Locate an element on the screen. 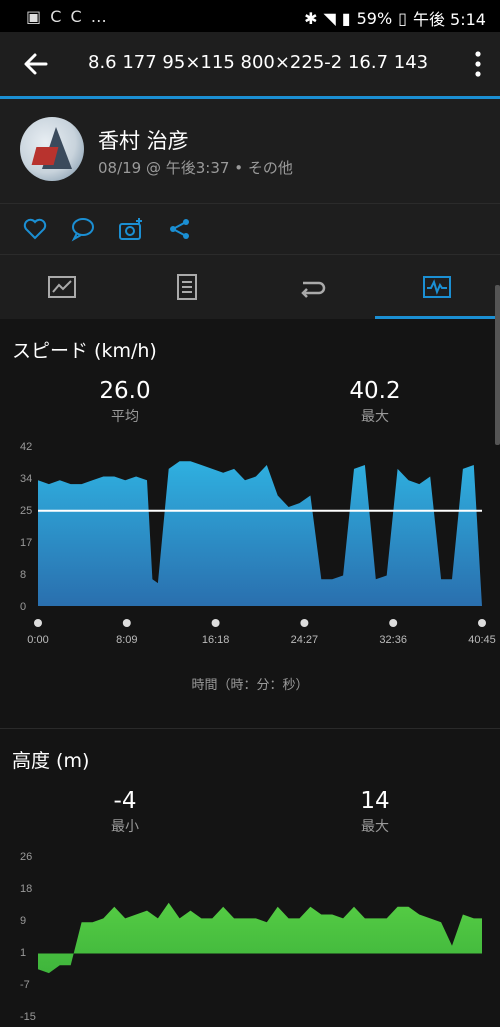 The height and width of the screenshot is (1027, 500). app-bar: 8.6 177 95×115 800×225-2 16.7 143 is located at coordinates (250, 64).